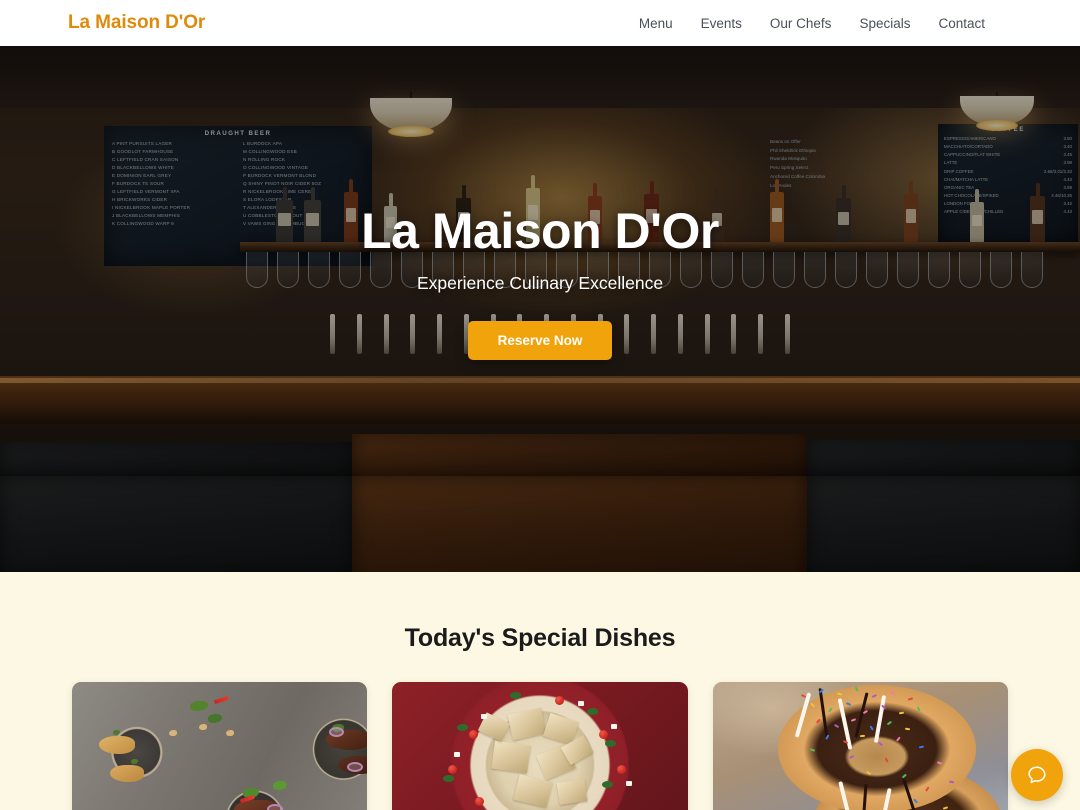  I want to click on nav-item-contact: Contact, so click(961, 23).